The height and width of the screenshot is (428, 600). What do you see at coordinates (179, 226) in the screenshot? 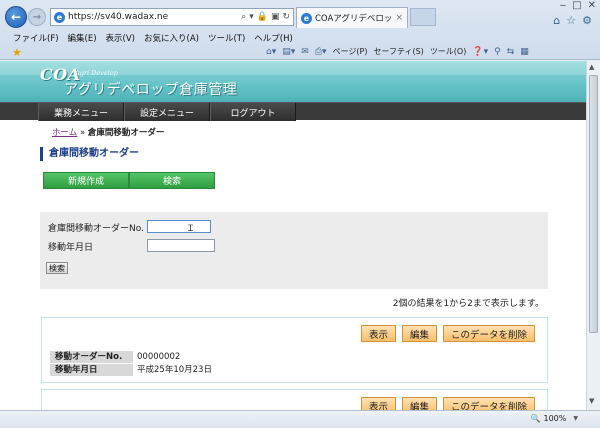
I see `order-no-input` at bounding box center [179, 226].